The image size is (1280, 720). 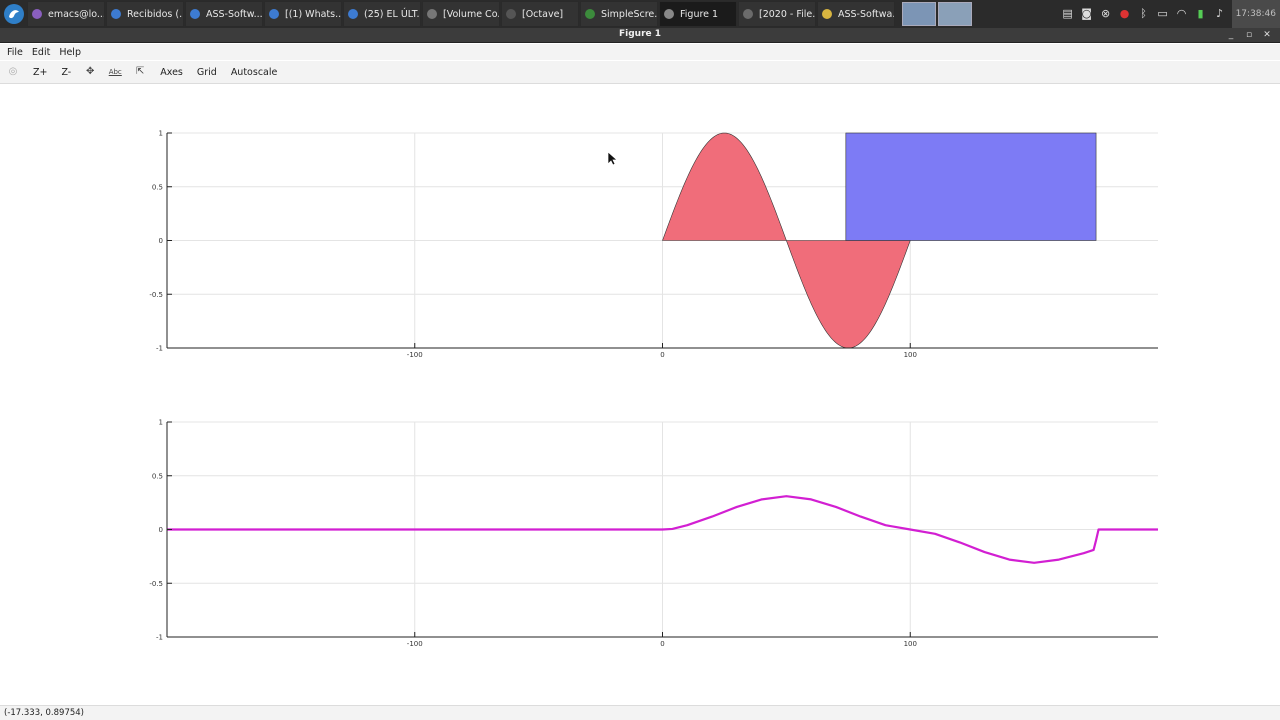 I want to click on bluetooth-icon: ᛒ, so click(x=1144, y=14).